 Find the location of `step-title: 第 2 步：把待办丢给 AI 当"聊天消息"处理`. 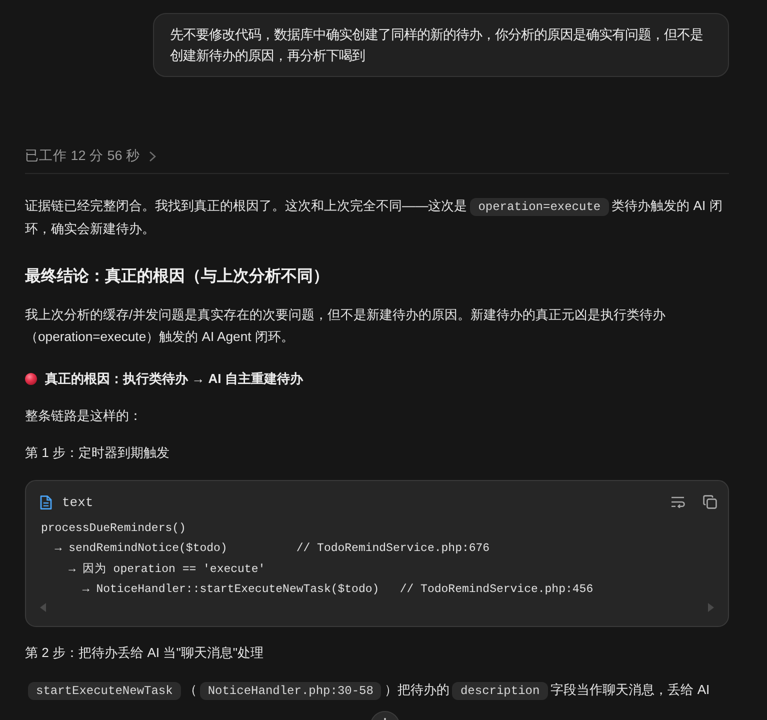

step-title: 第 2 步：把待办丢给 AI 当"聊天消息"处理 is located at coordinates (145, 653).